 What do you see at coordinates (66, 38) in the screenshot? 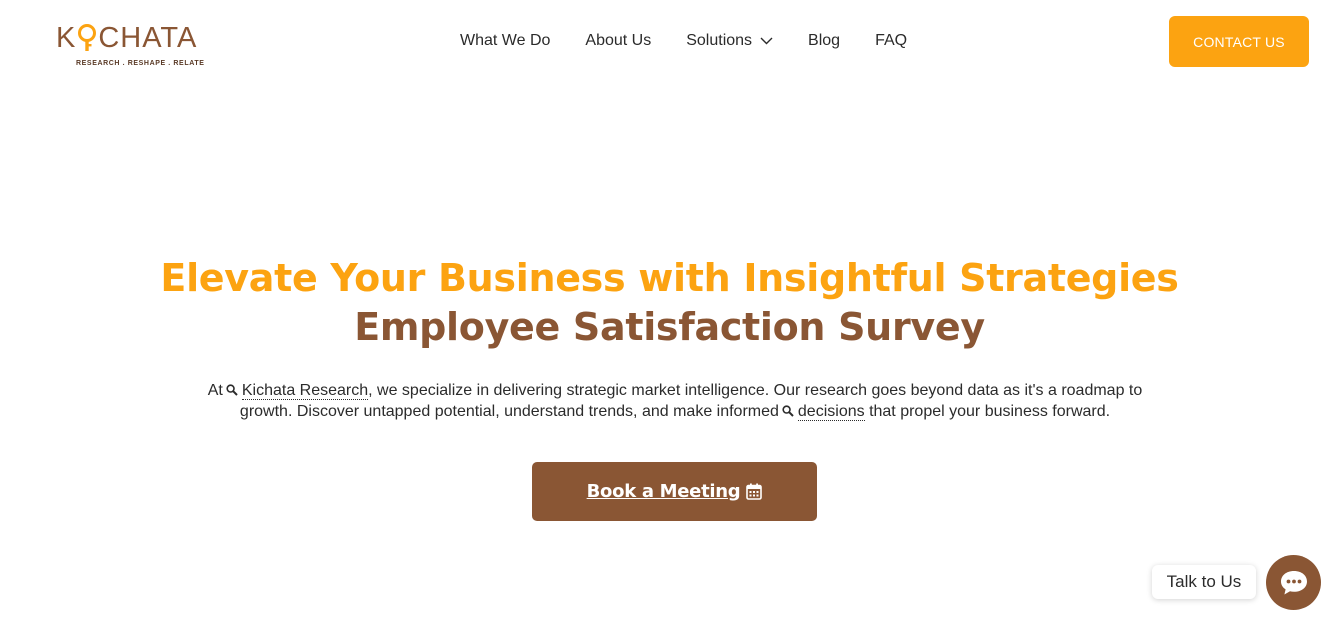
I see `logo-letter-k: K` at bounding box center [66, 38].